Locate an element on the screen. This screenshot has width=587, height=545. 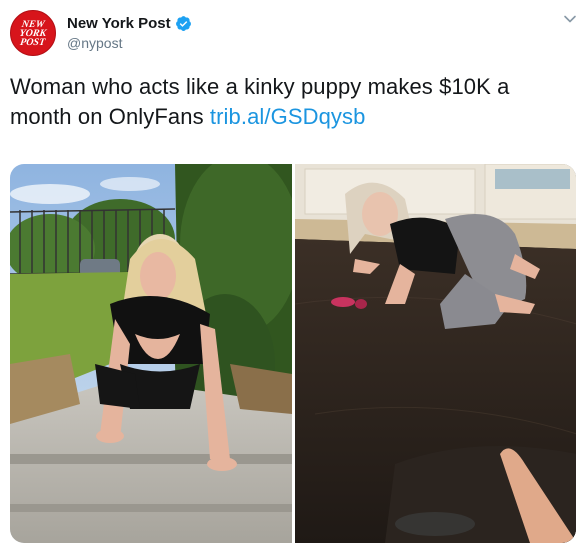
account-names: New York Post @nypost is located at coordinates (129, 33).